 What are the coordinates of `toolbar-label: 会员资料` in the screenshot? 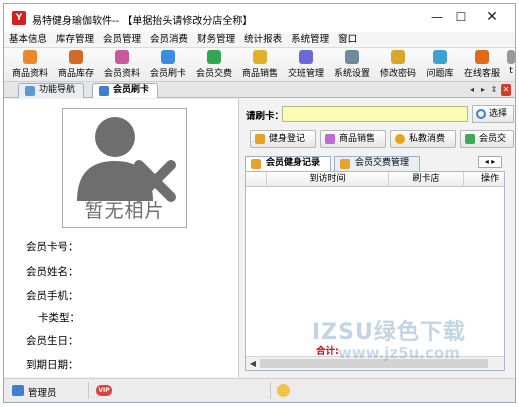 It's located at (121, 74).